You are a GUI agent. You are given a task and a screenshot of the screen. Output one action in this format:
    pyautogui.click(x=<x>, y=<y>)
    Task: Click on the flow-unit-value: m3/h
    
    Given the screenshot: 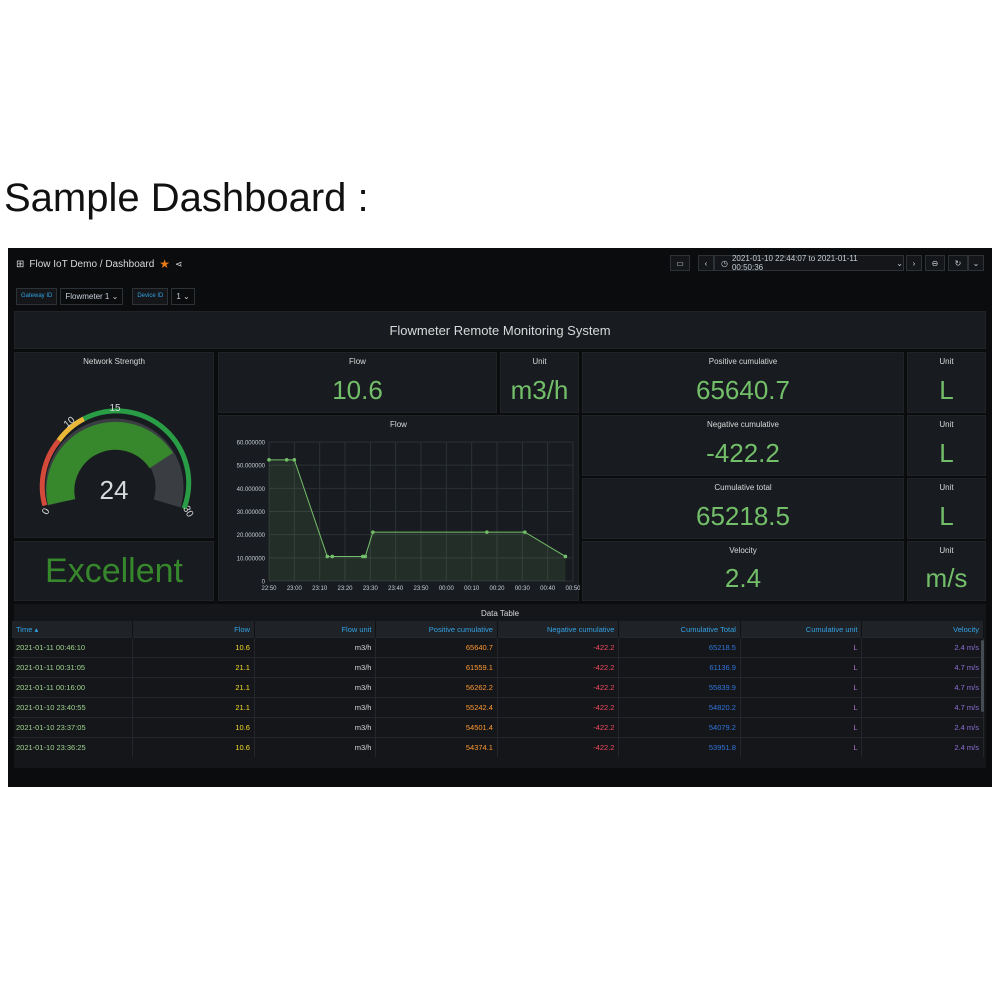 What is the action you would take?
    pyautogui.click(x=539, y=390)
    